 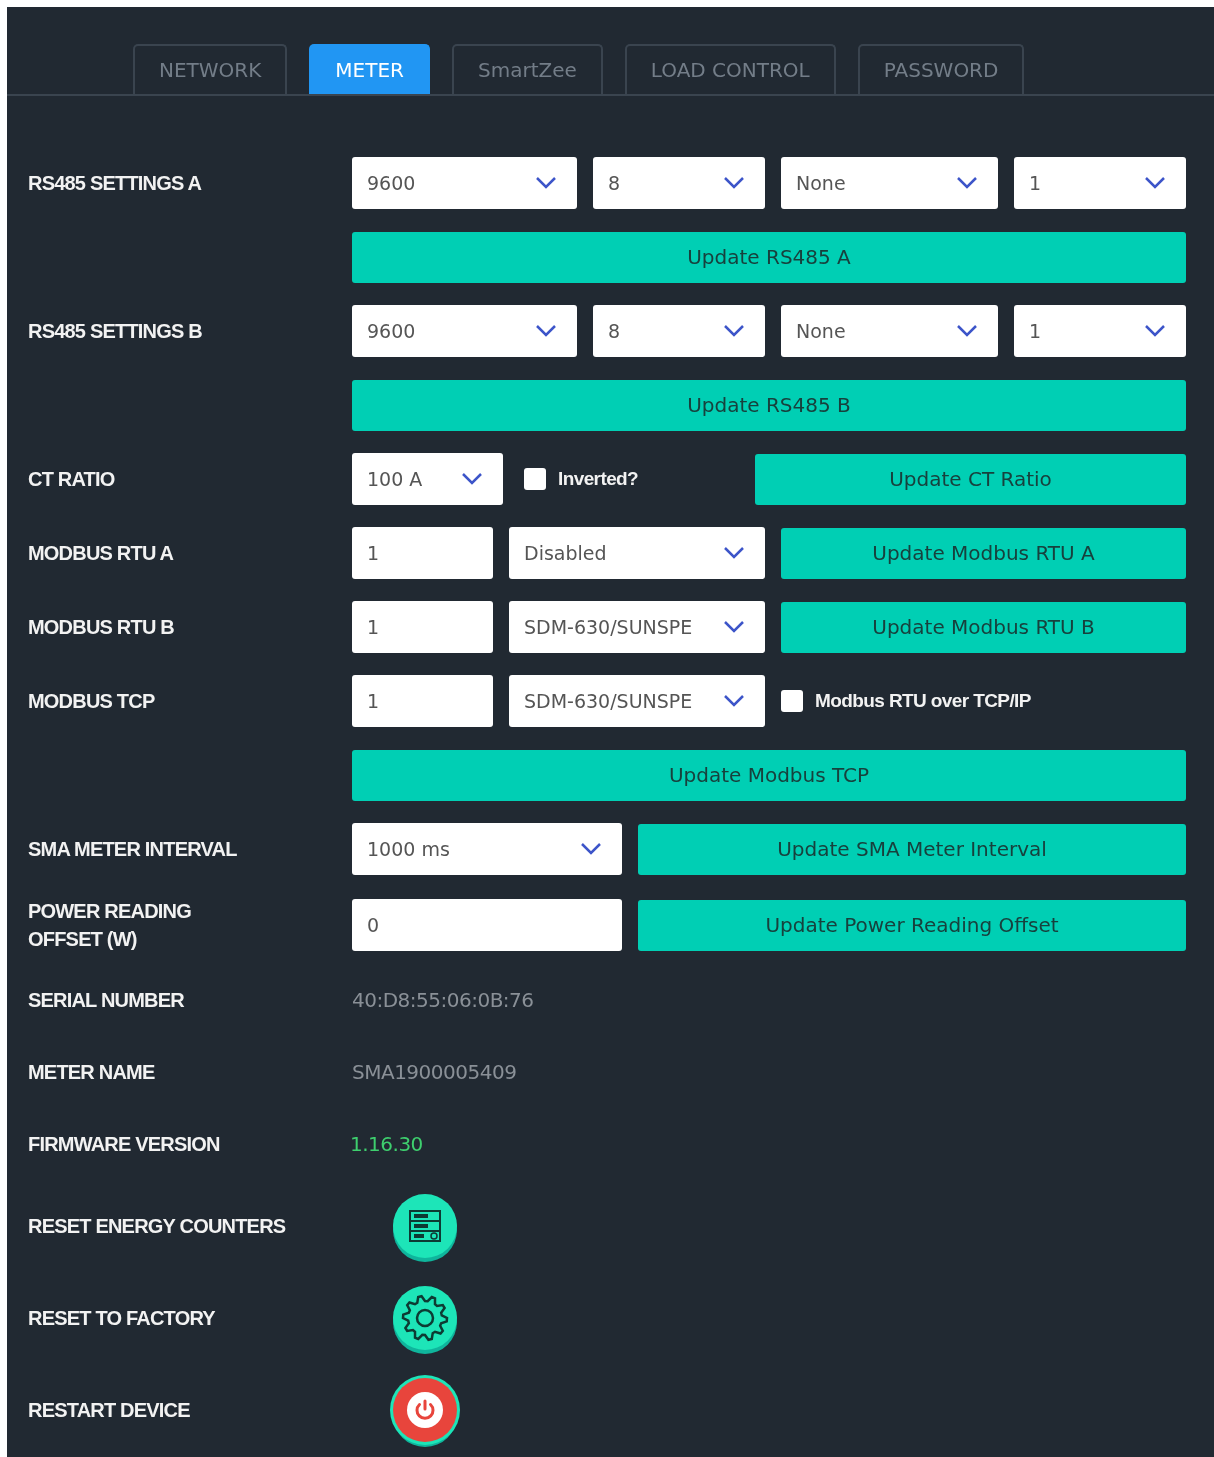 I want to click on update-button: Update Power Reading Offset, so click(x=912, y=925).